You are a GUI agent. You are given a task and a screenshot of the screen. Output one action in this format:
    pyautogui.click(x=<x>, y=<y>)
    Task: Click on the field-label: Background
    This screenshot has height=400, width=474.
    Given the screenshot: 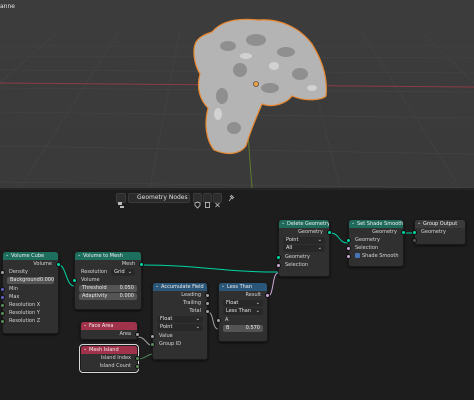 What is the action you would take?
    pyautogui.click(x=25, y=280)
    